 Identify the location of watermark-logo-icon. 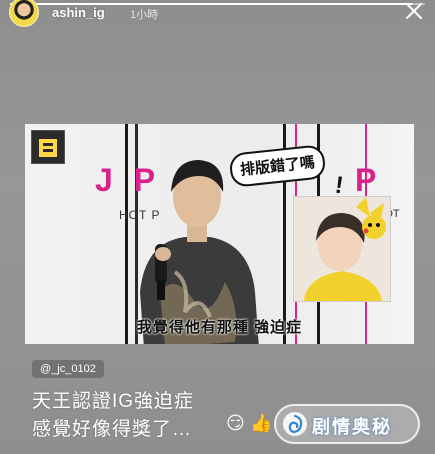
(295, 424).